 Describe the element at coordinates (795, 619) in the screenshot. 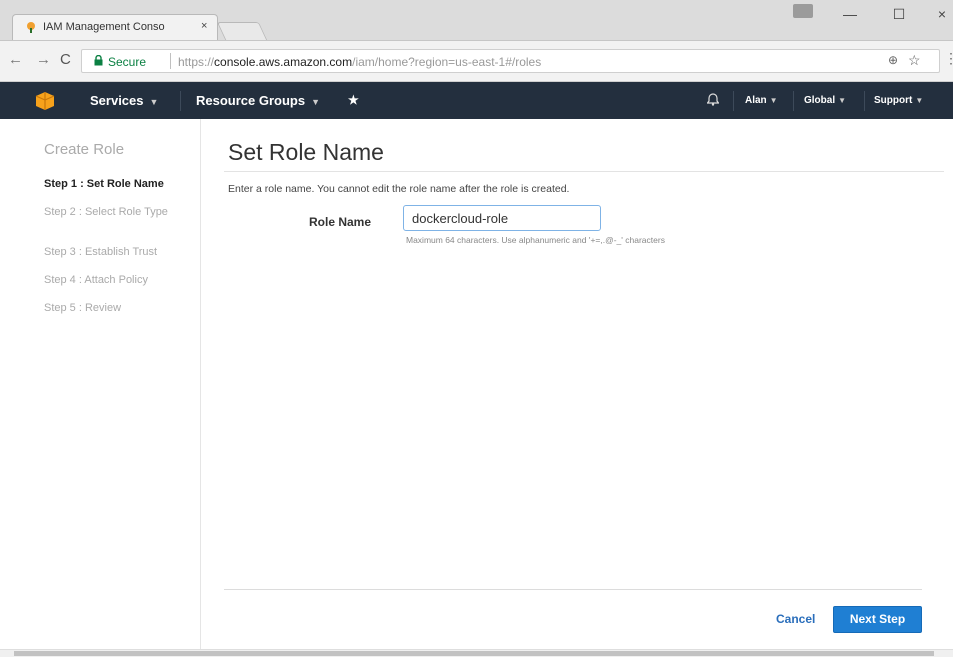

I see `cancel-button: Cancel` at that location.